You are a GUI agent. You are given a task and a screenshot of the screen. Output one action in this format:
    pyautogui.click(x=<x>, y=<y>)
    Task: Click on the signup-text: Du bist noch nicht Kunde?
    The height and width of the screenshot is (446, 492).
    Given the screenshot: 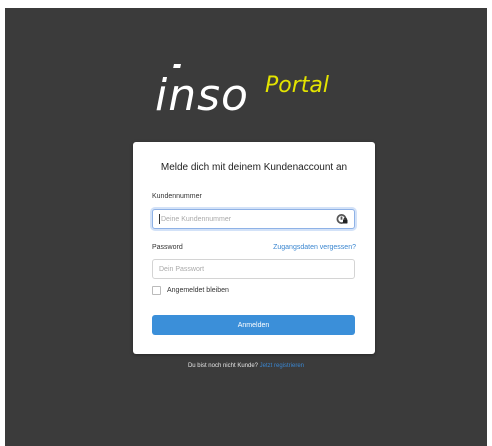 What is the action you would take?
    pyautogui.click(x=222, y=366)
    